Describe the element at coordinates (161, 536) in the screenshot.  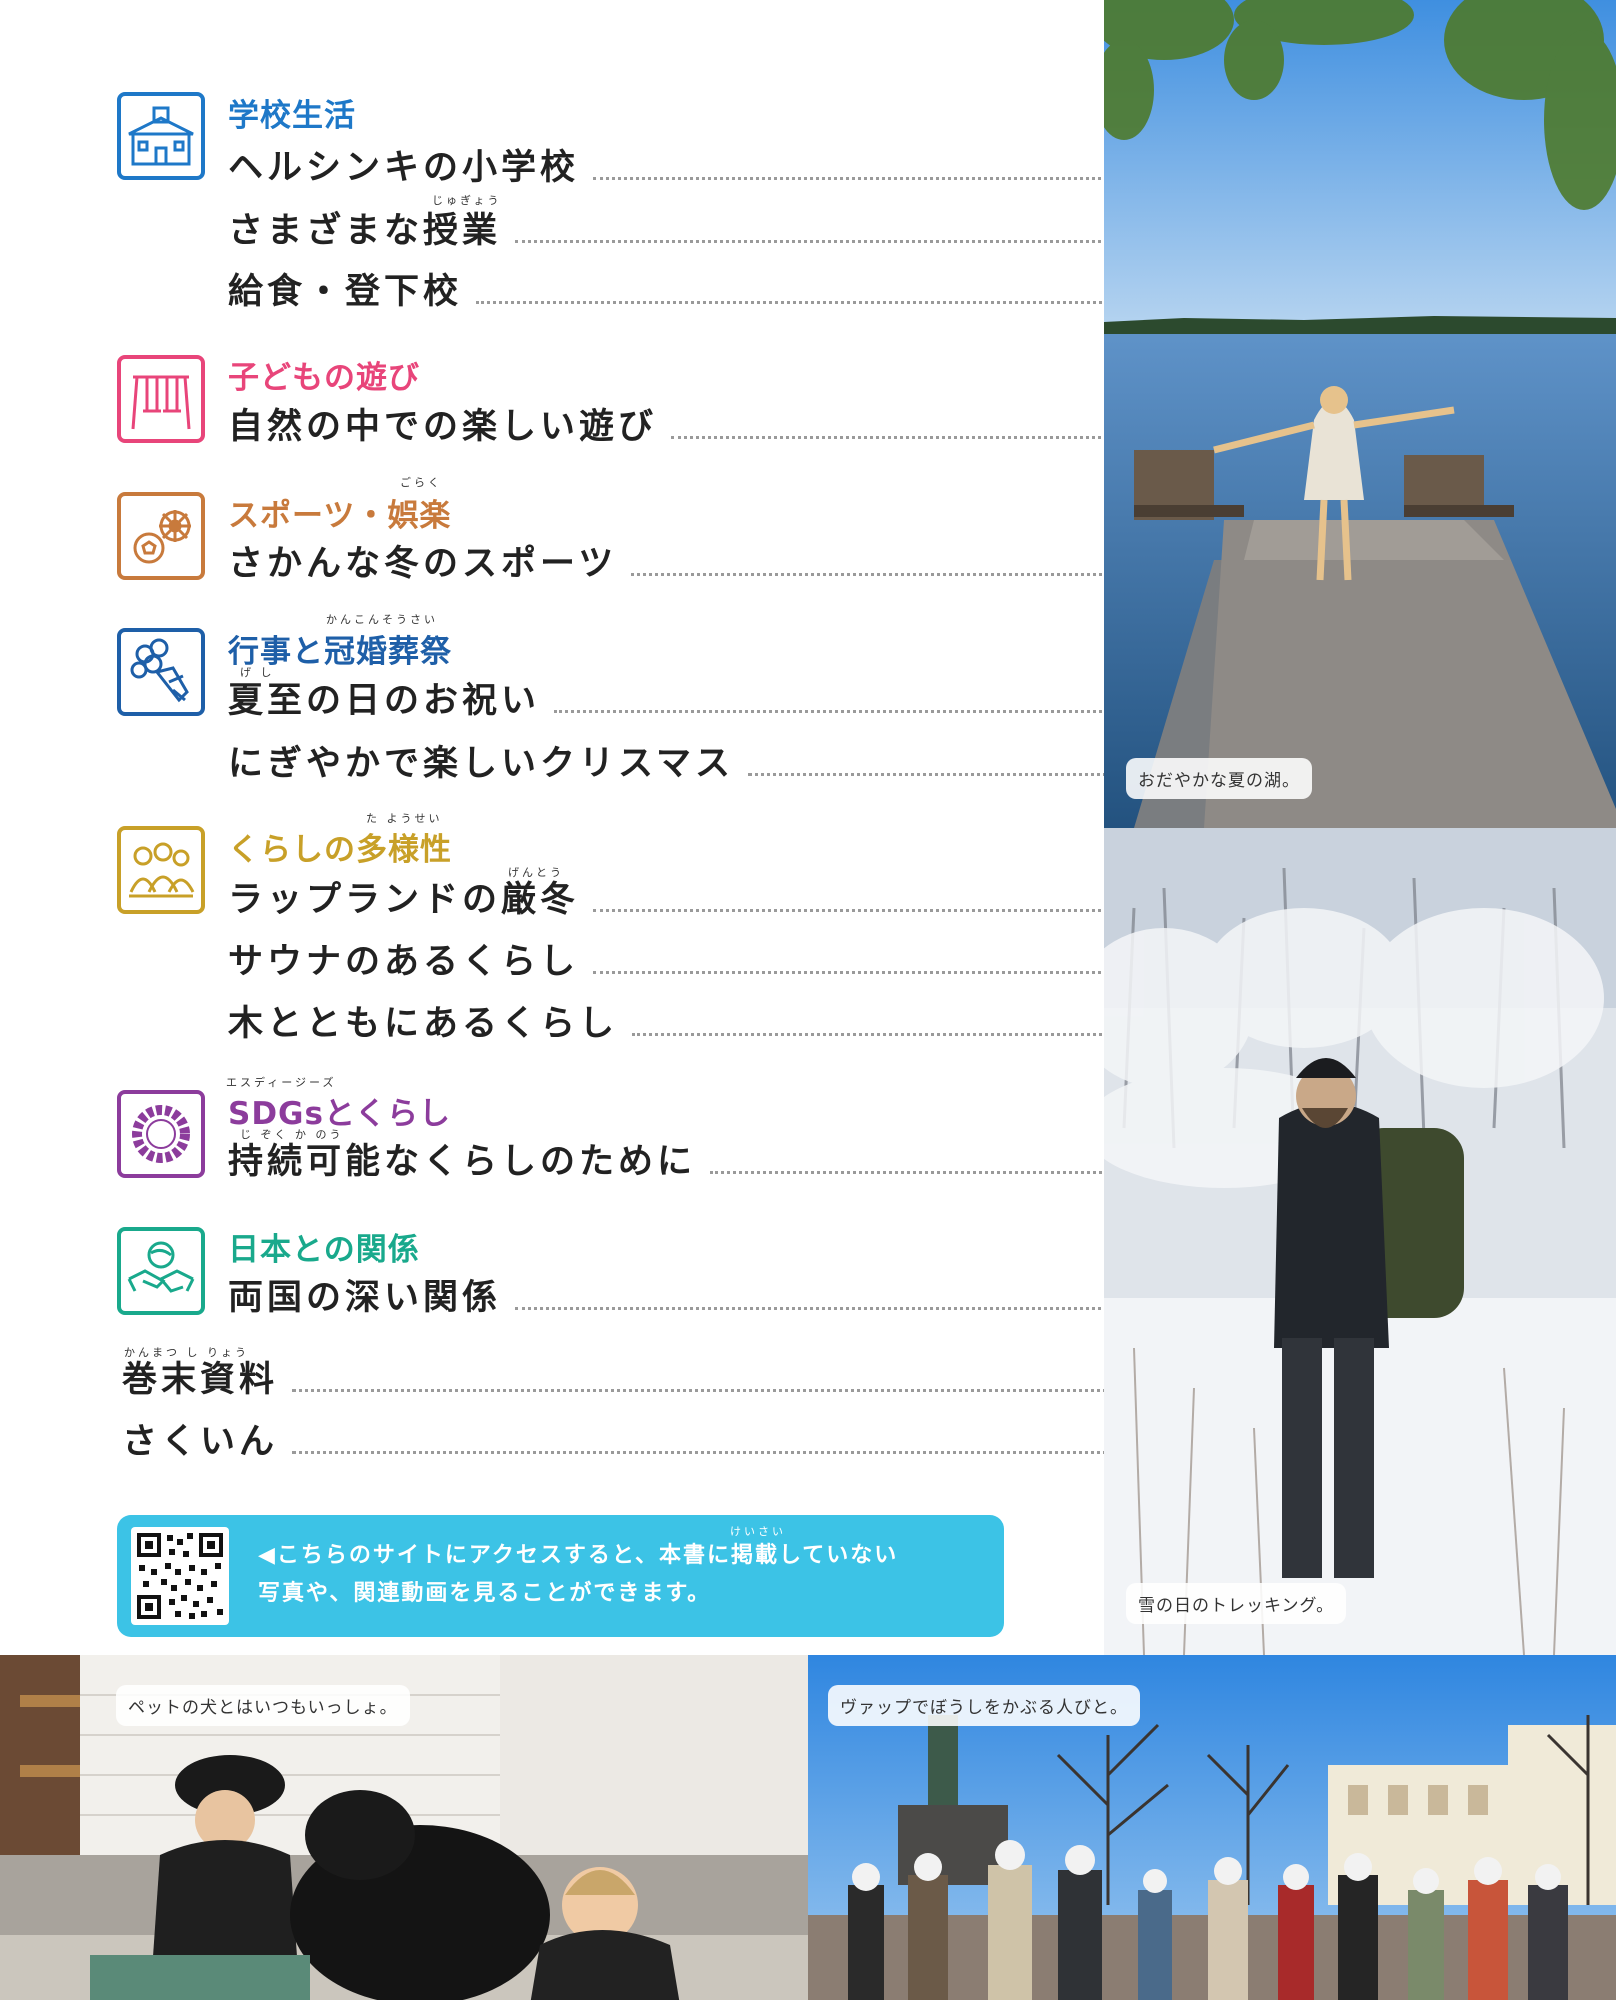
I see `sports-icon` at that location.